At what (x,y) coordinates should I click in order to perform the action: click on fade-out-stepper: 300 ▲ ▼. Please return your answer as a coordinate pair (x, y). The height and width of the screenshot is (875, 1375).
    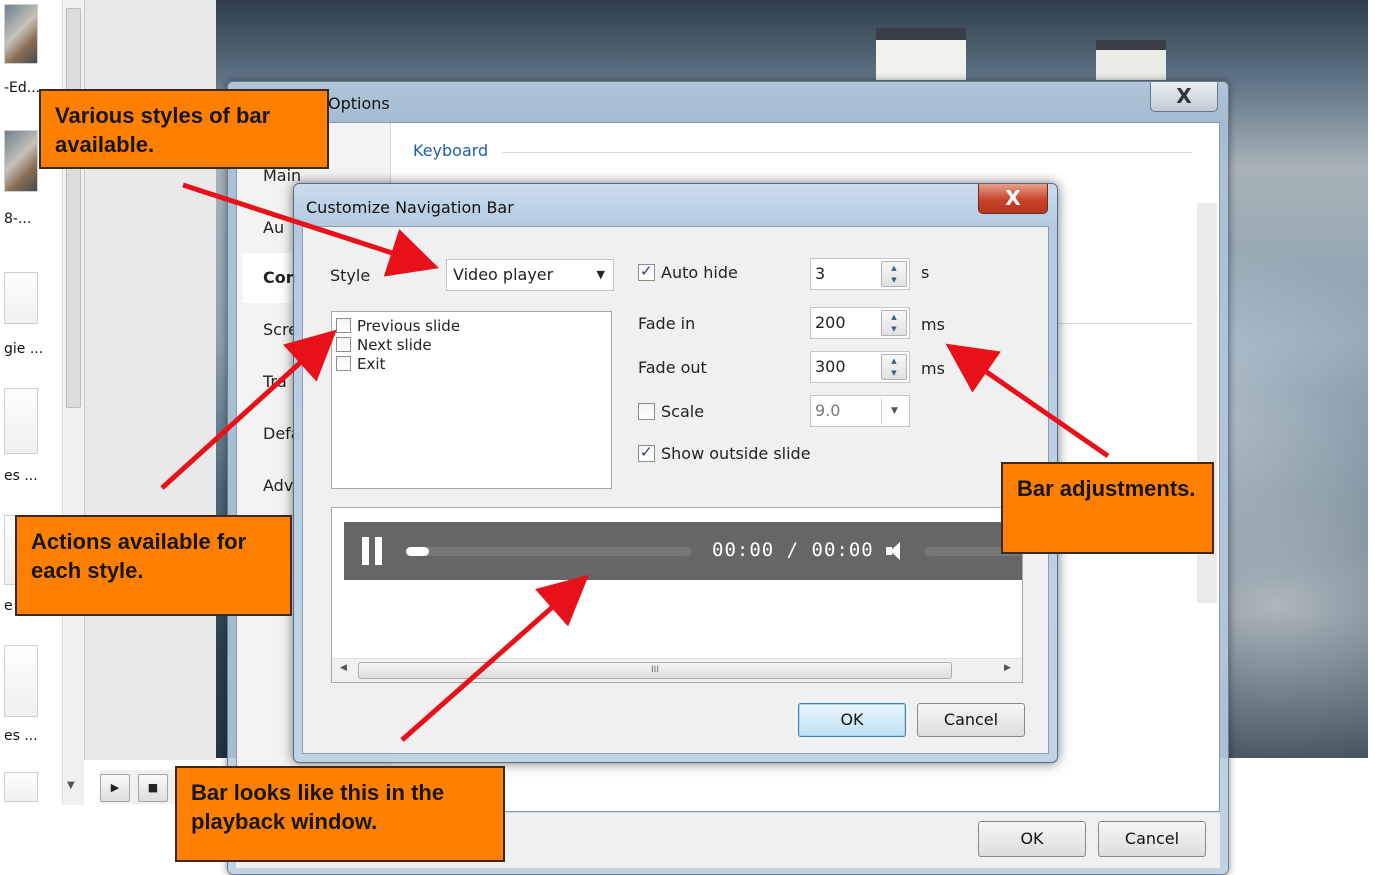
    Looking at the image, I should click on (860, 367).